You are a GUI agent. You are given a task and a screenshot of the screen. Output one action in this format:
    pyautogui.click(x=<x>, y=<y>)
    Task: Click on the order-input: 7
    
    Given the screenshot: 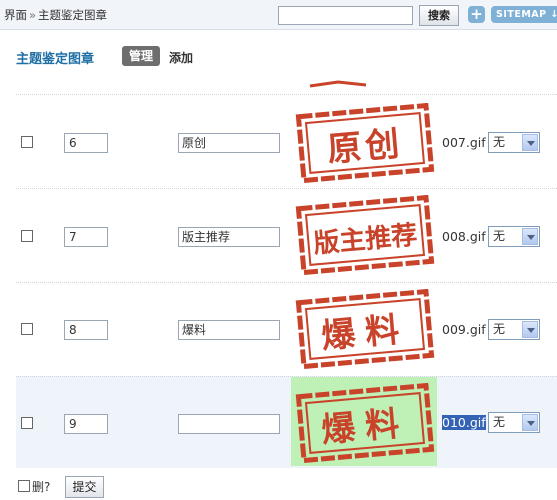 What is the action you would take?
    pyautogui.click(x=86, y=237)
    